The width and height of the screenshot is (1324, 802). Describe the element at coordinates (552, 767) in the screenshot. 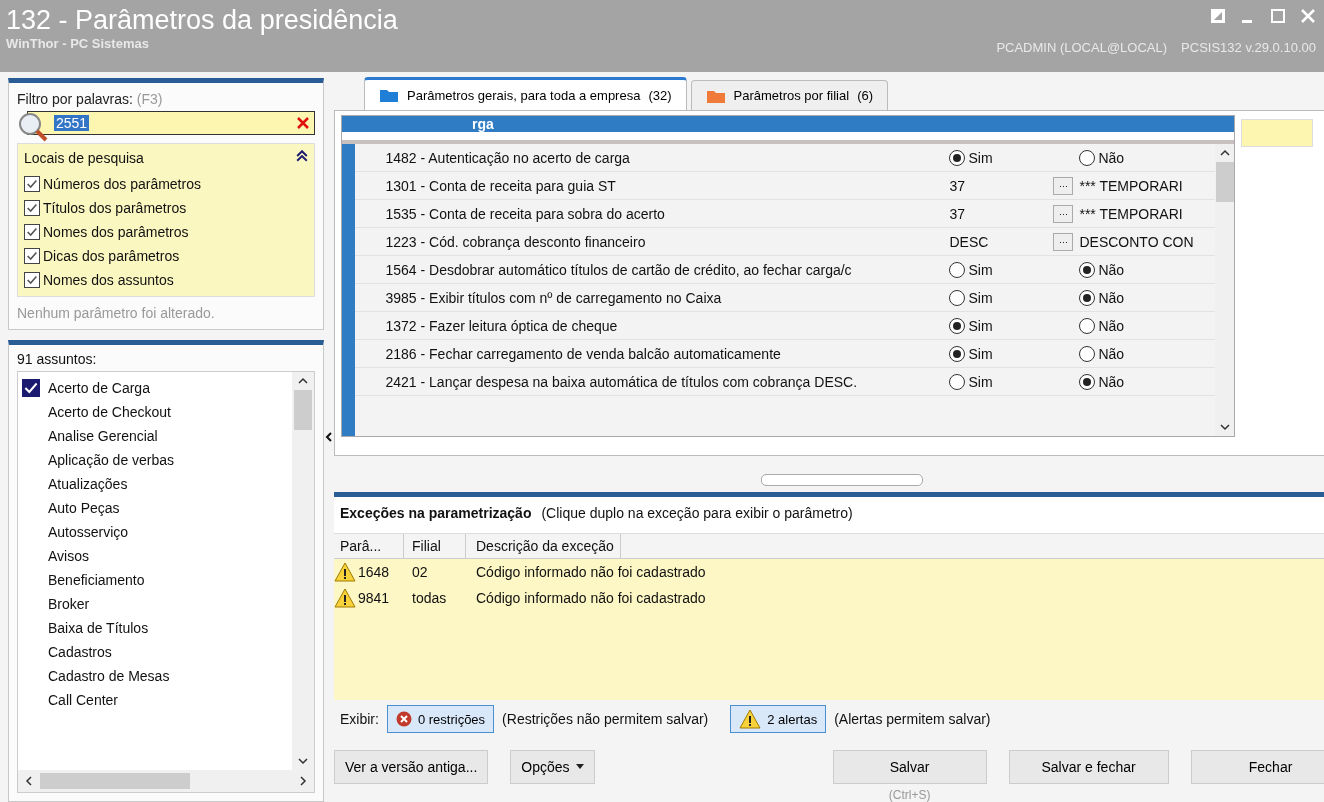

I see `options-button: Opções` at that location.